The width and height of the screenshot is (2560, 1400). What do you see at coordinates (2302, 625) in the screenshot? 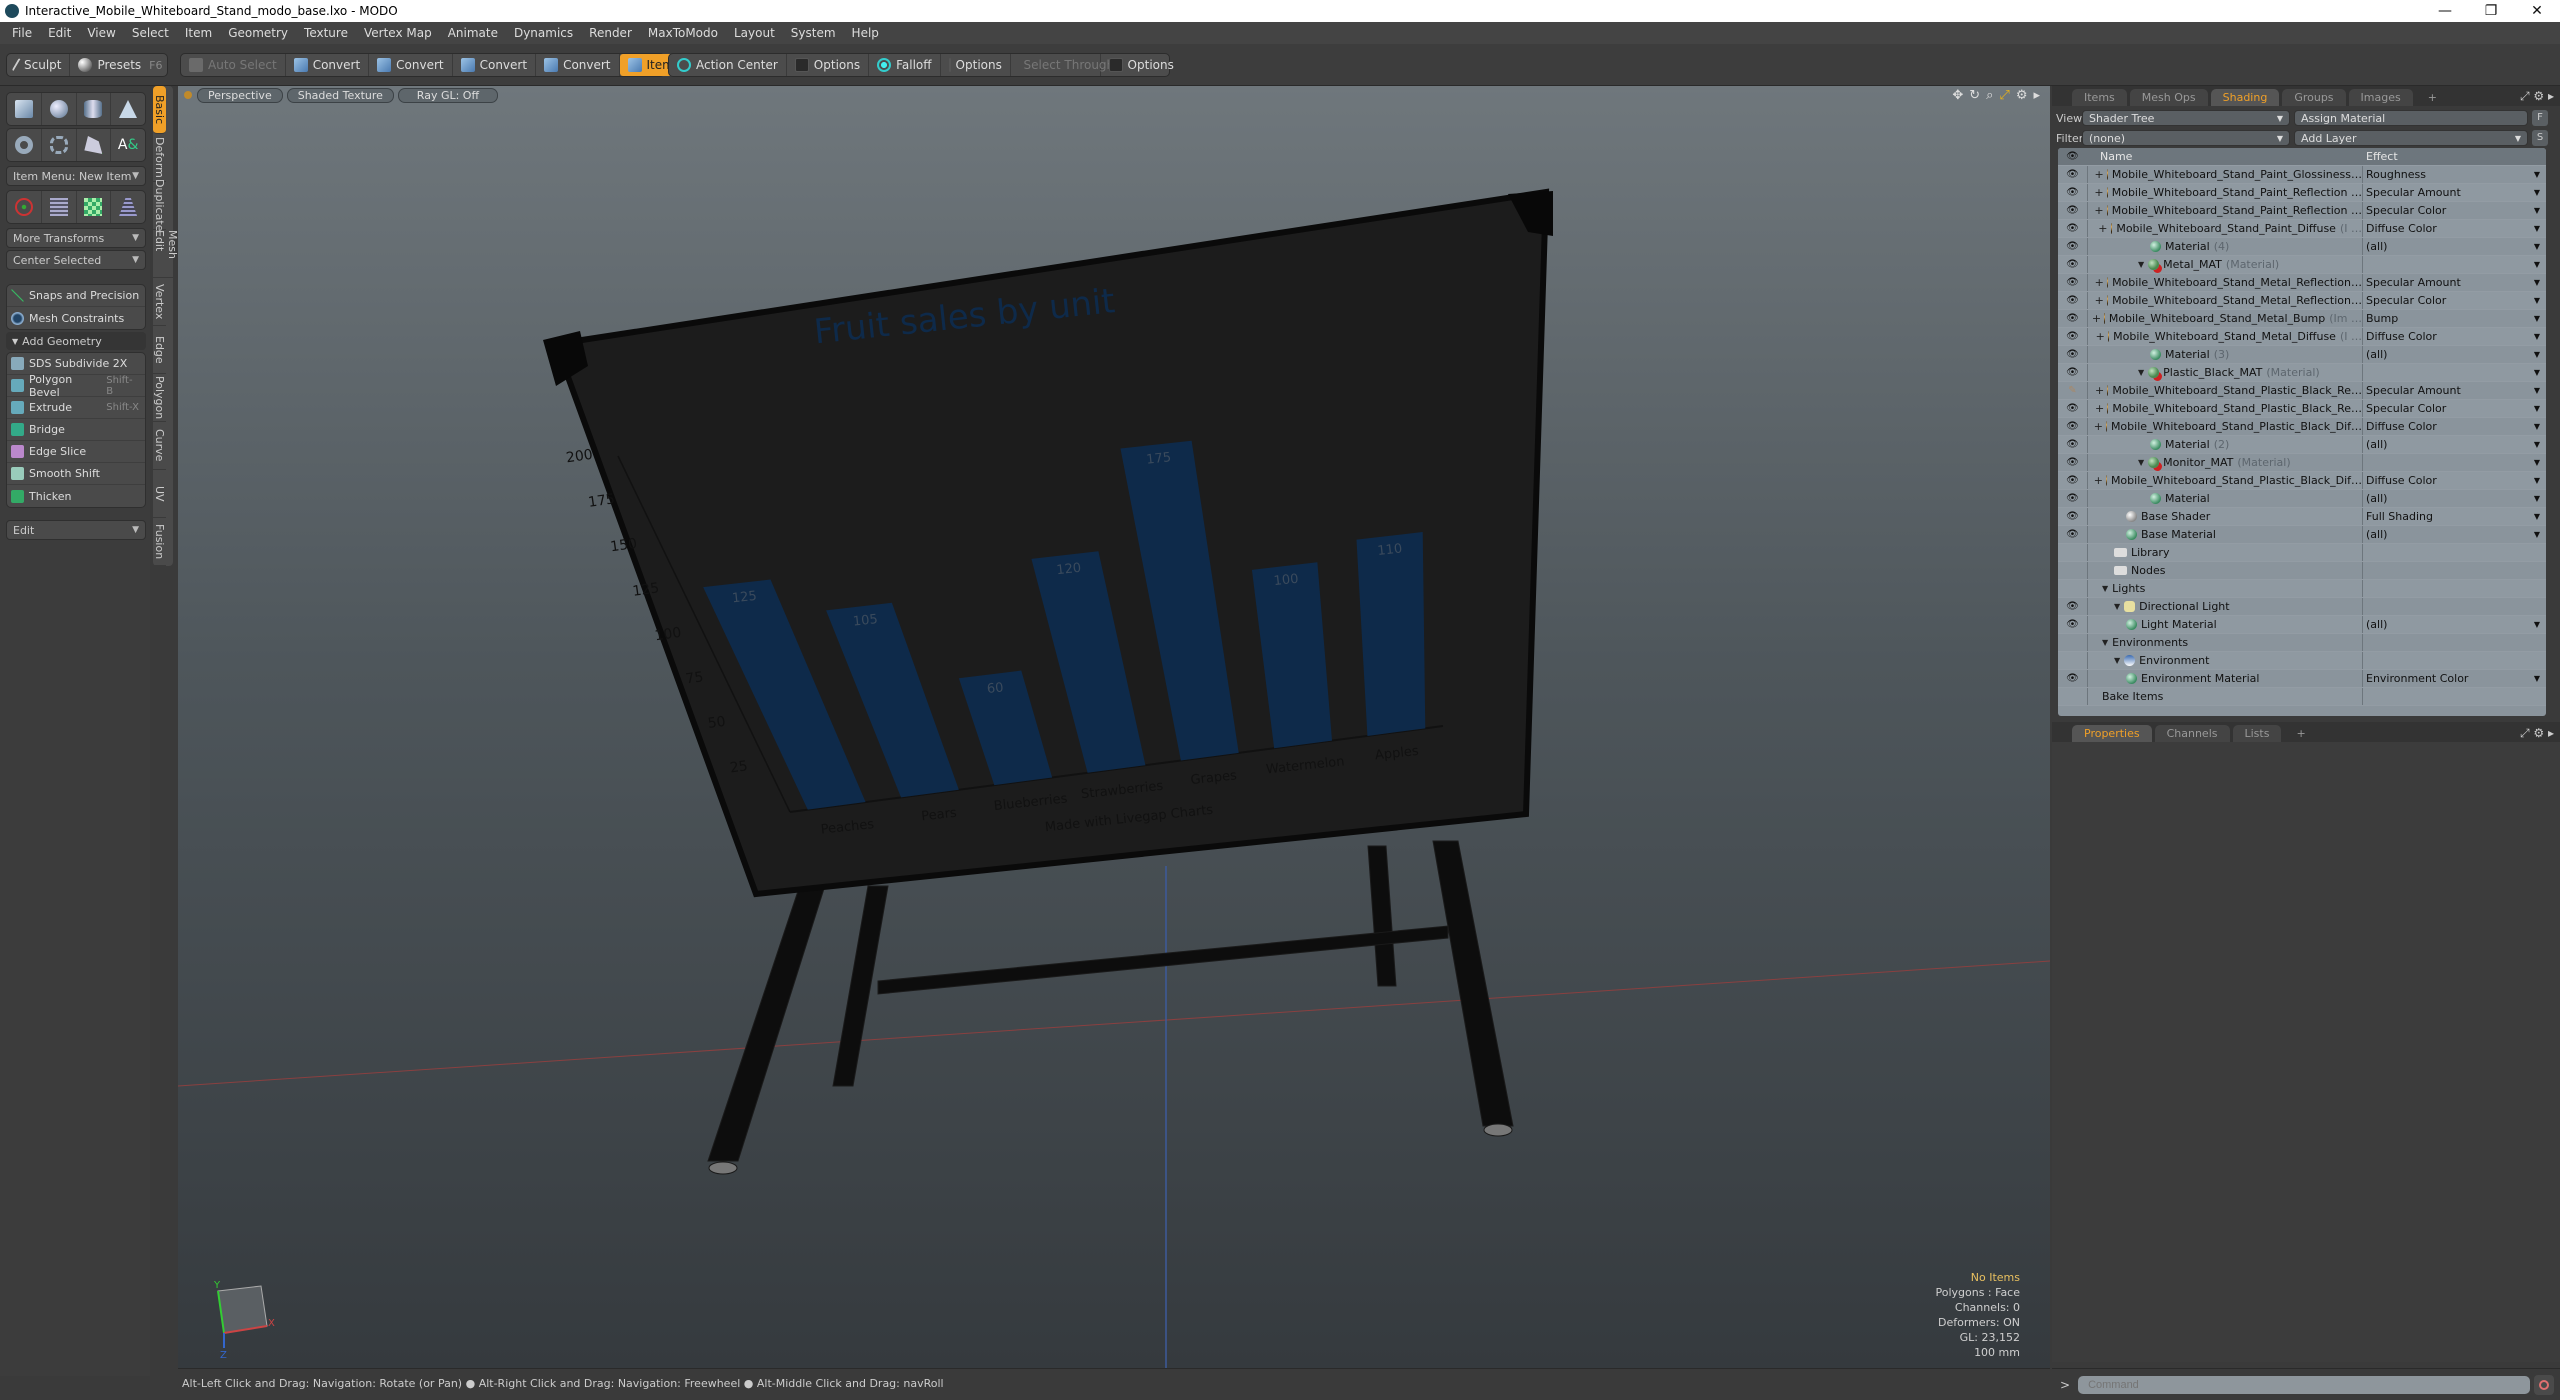
I see `shader-tree-row: 👁 Light Material (all) ▼` at bounding box center [2302, 625].